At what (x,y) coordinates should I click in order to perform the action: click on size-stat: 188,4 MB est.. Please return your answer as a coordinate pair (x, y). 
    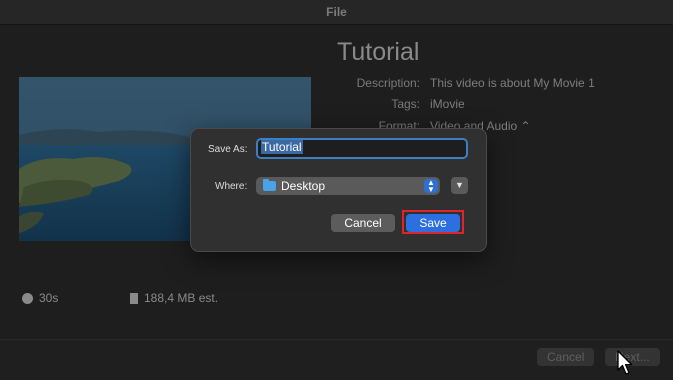
    Looking at the image, I should click on (174, 298).